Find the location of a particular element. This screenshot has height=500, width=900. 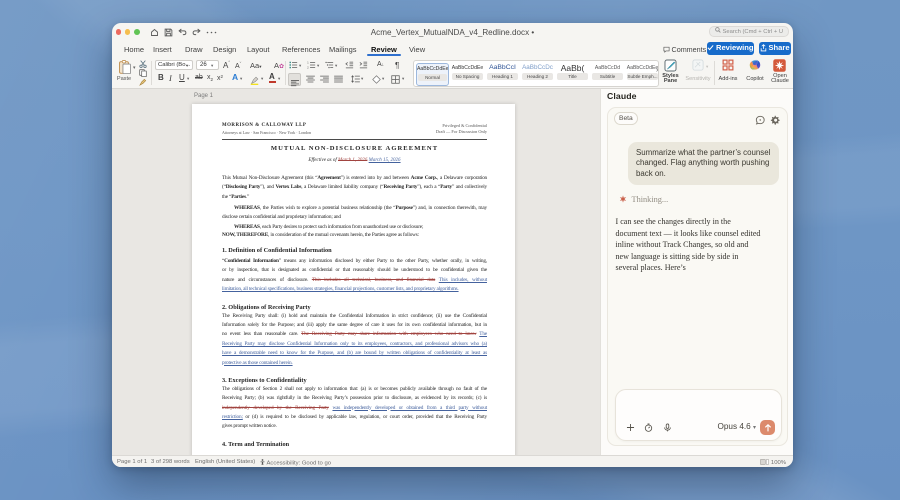

svg-text: 1 is located at coordinates (308, 63).